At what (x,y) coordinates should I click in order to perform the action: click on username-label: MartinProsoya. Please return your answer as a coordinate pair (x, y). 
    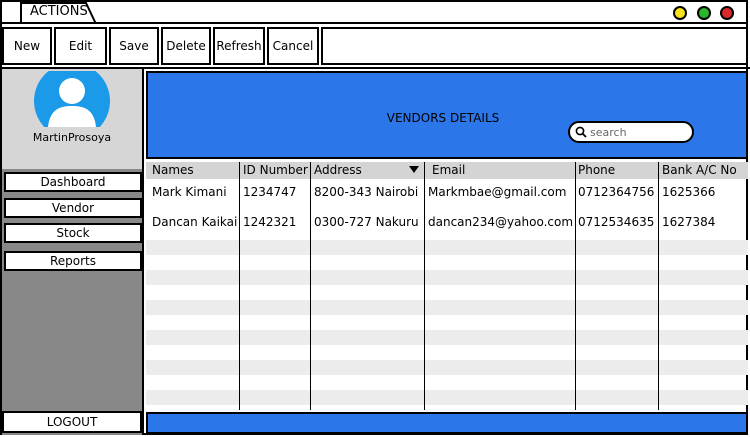
    Looking at the image, I should click on (72, 137).